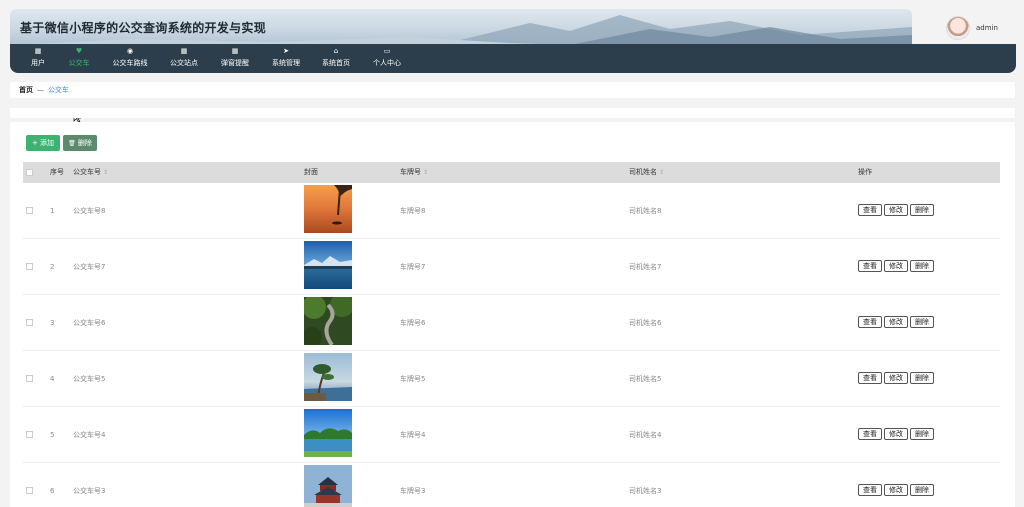  What do you see at coordinates (235, 58) in the screenshot?
I see `nav-item-popup-alerts: ▦ 弹窗提醒` at bounding box center [235, 58].